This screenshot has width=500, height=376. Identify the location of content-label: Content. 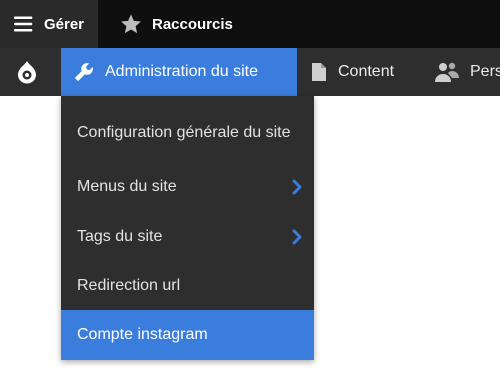
(366, 71).